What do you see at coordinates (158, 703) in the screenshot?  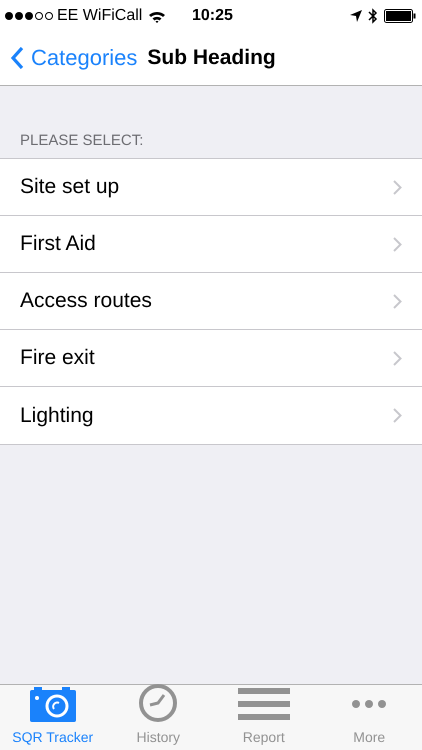 I see `clock-icon` at bounding box center [158, 703].